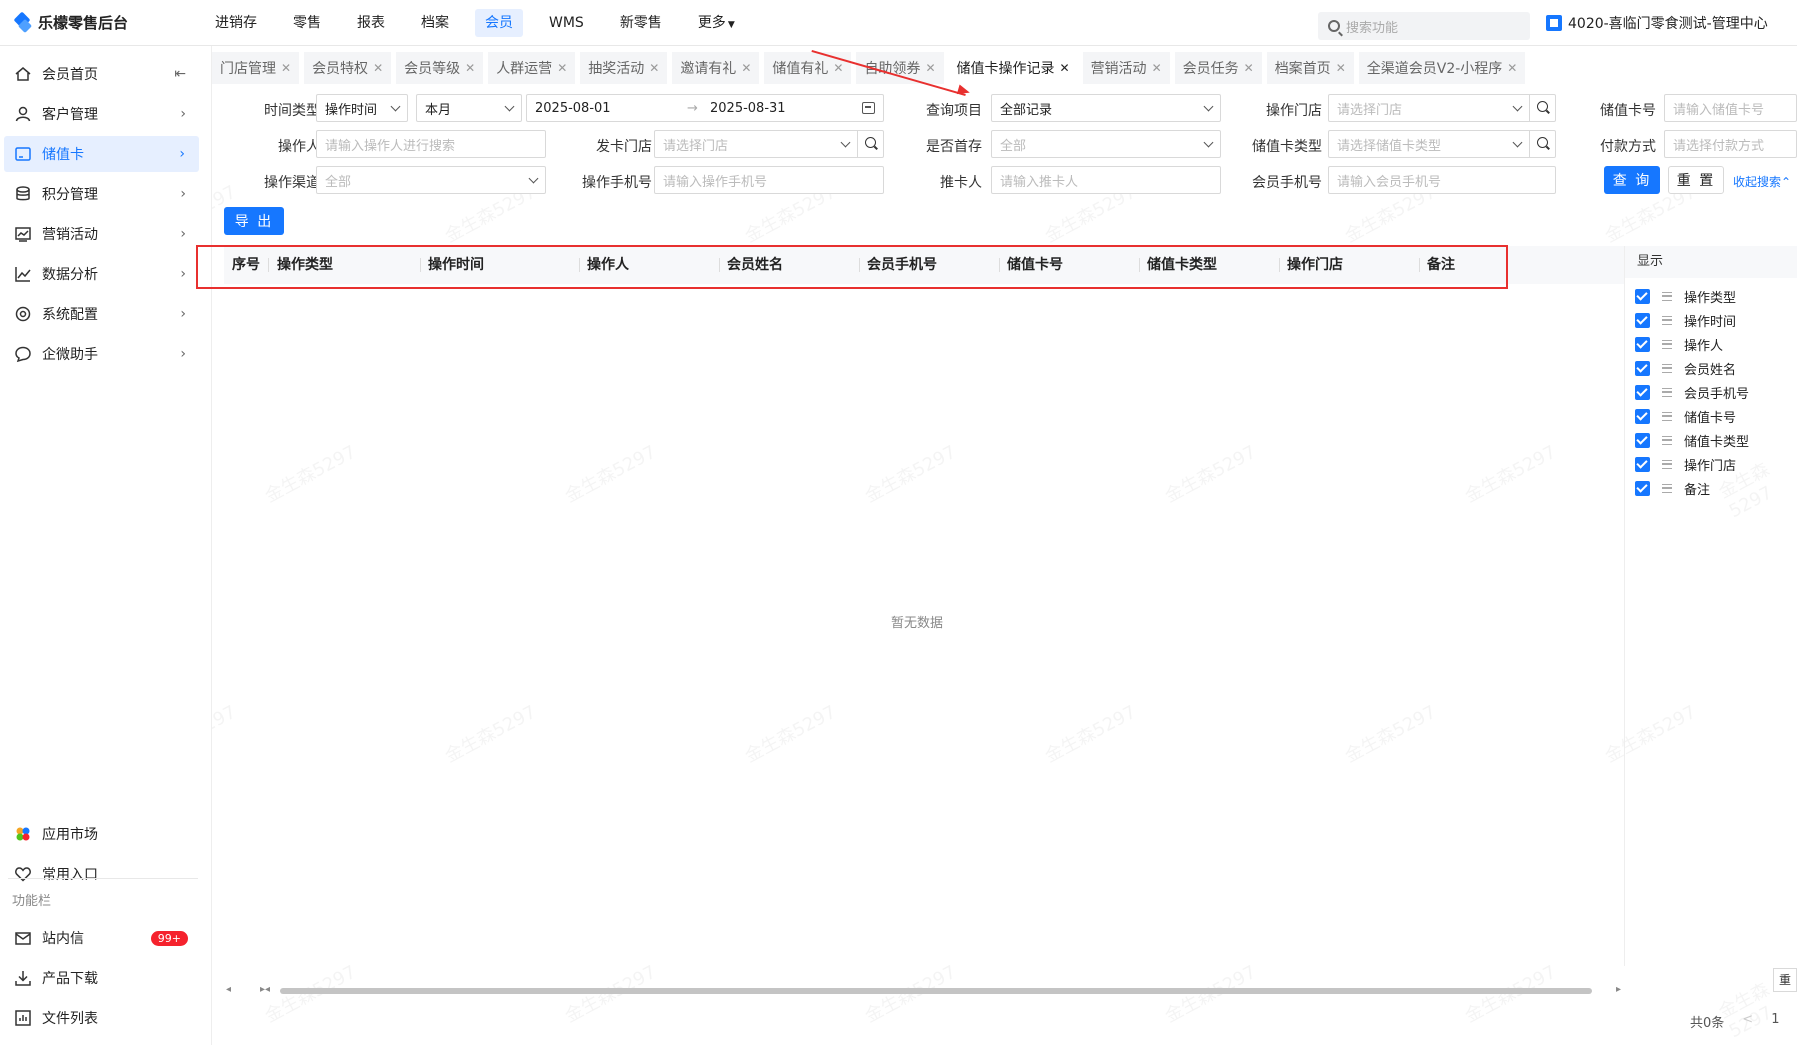 This screenshot has width=1797, height=1045. Describe the element at coordinates (1775, 1021) in the screenshot. I see `page-number: 1` at that location.